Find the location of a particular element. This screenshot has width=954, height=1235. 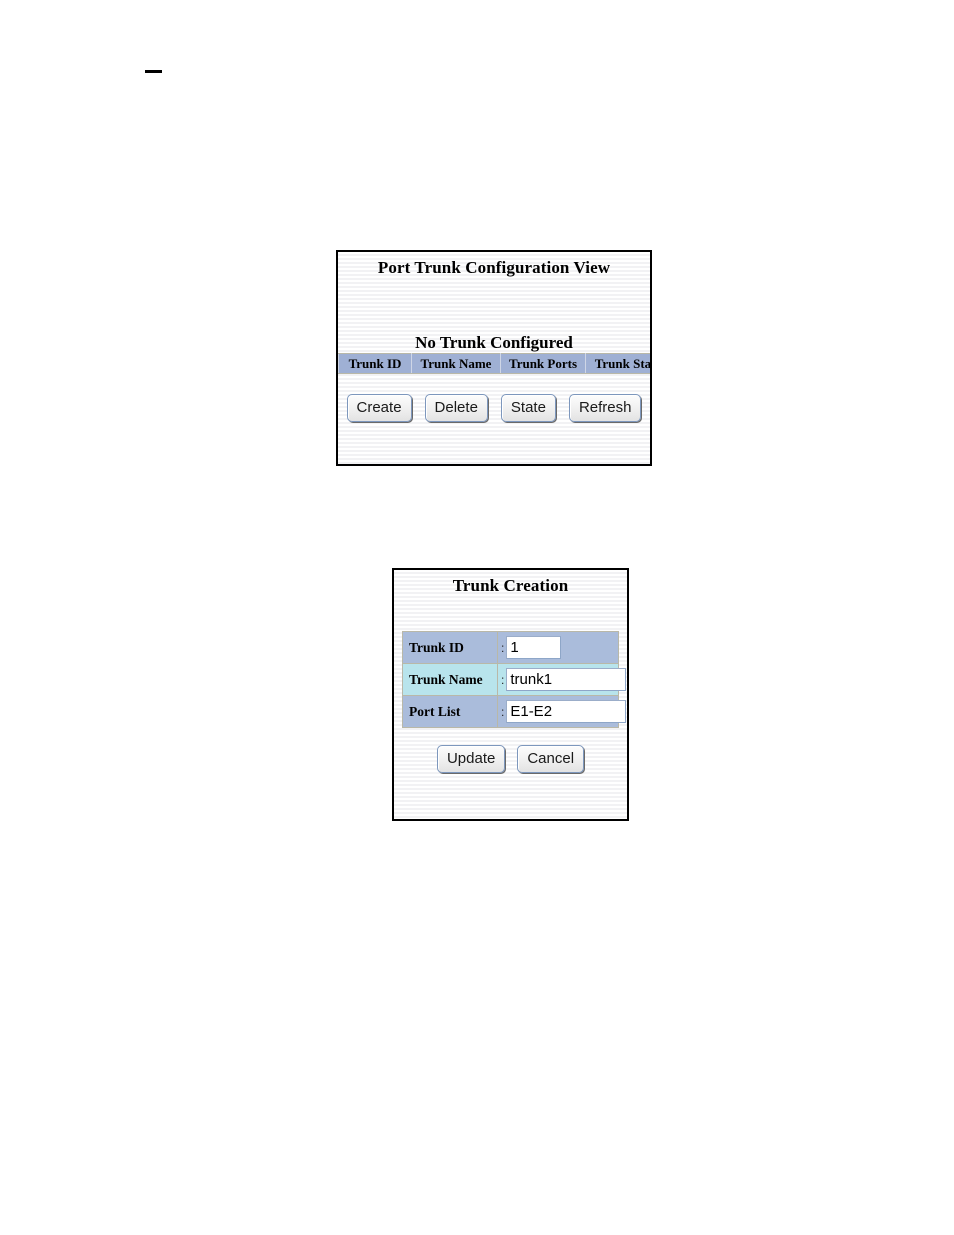

trunk-creation-form: Trunk ID : Trunk Name : is located at coordinates (514, 679).